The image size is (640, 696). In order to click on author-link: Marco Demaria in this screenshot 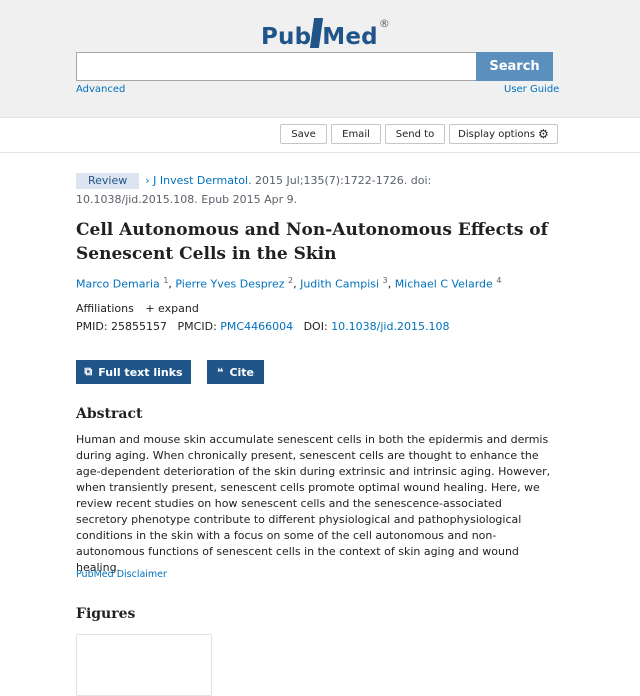, I will do `click(118, 284)`.